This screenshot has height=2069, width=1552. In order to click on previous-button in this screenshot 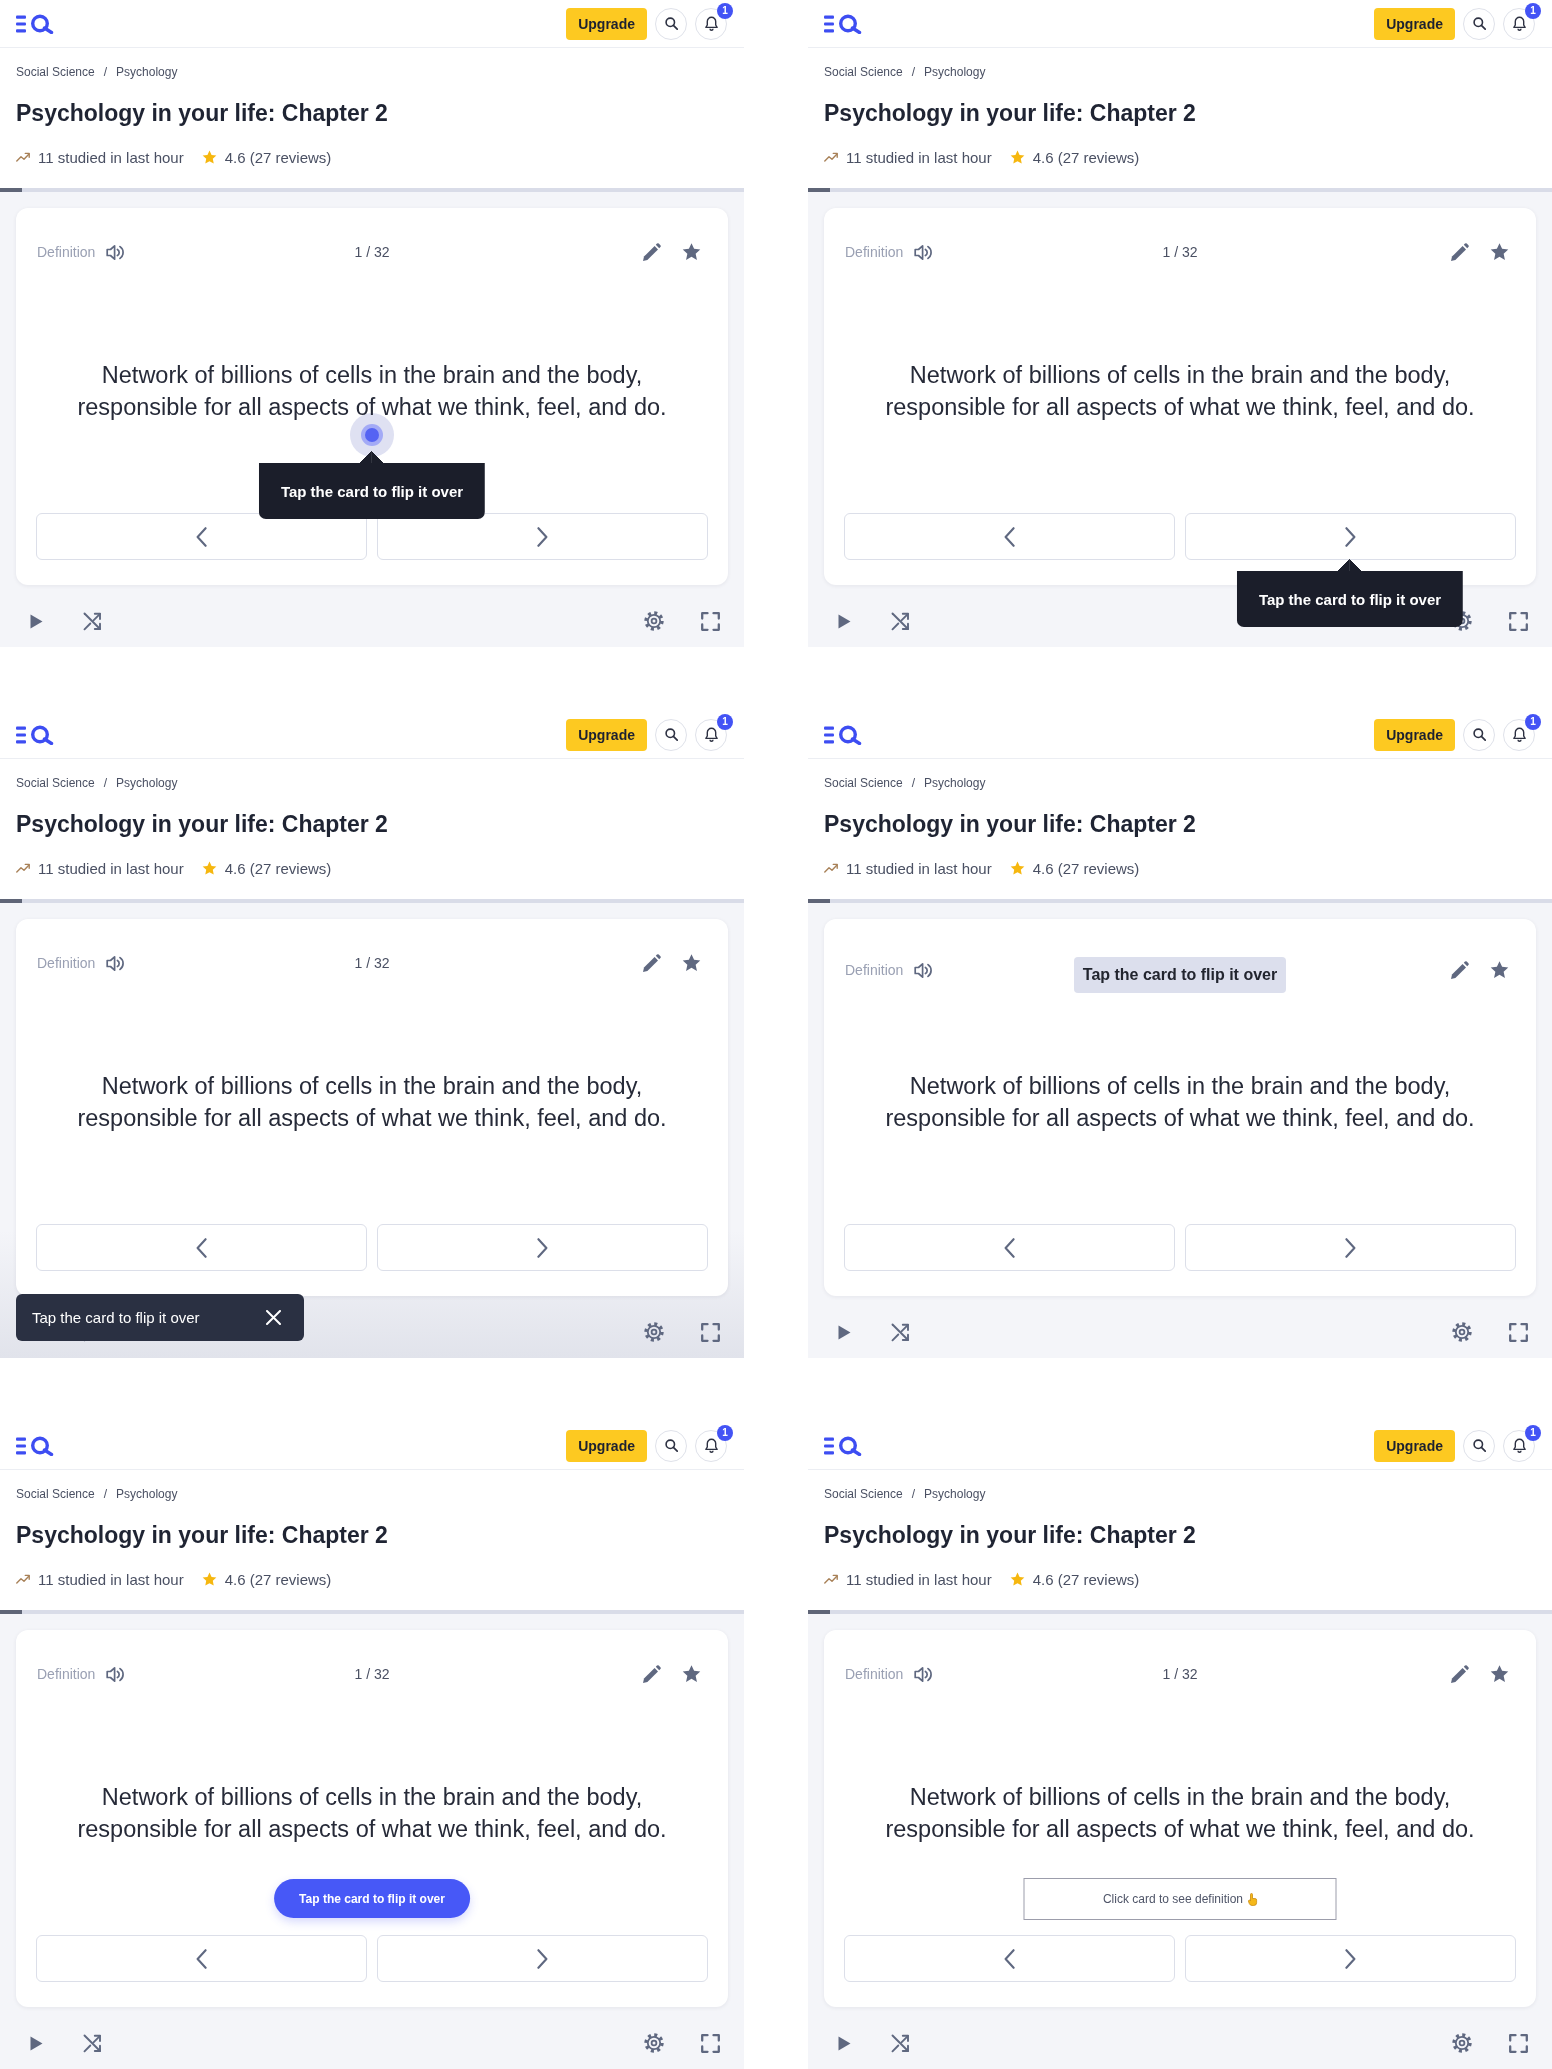, I will do `click(201, 536)`.